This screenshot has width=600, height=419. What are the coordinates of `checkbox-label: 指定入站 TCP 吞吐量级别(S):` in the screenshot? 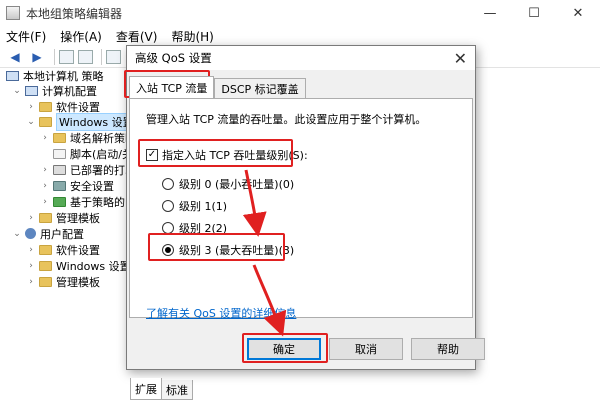 It's located at (235, 155).